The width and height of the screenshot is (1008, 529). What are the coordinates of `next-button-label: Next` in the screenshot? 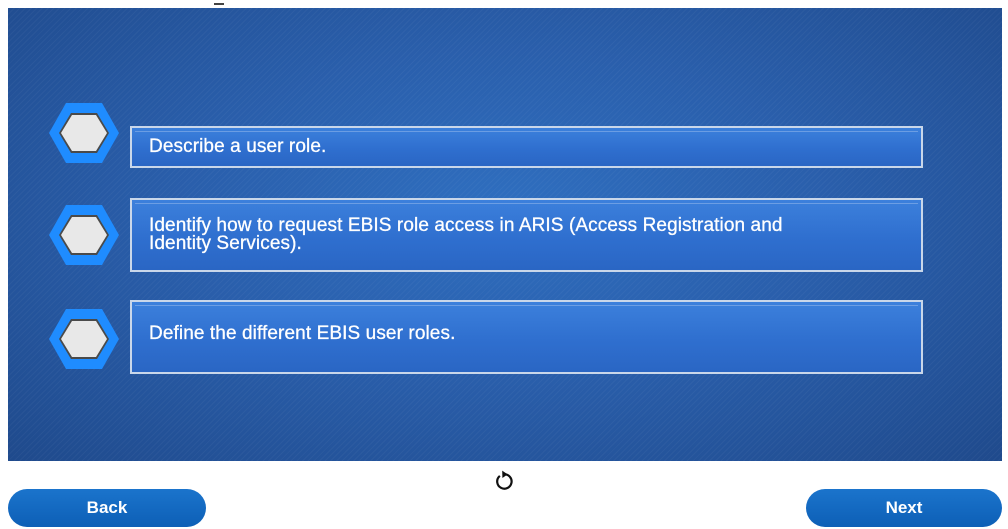 It's located at (904, 507).